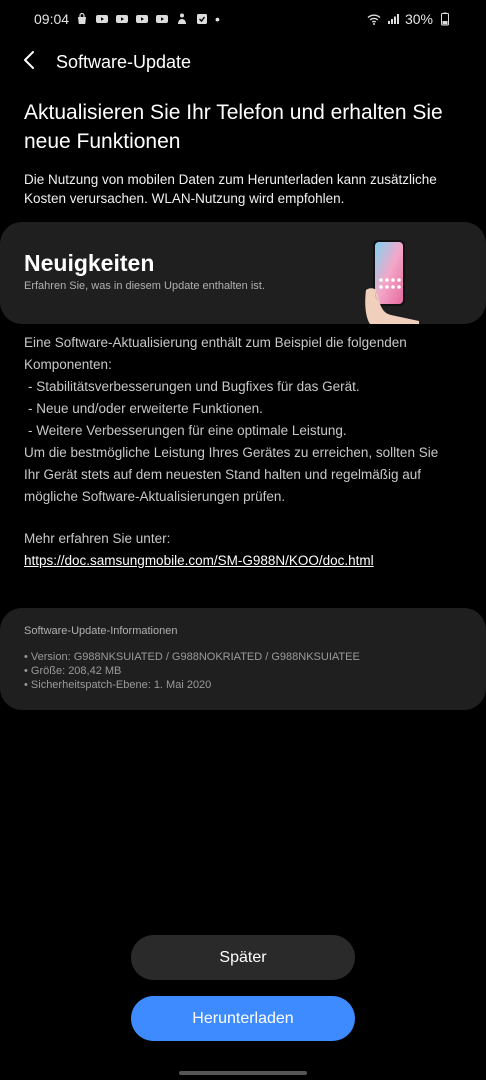 The image size is (486, 1080). Describe the element at coordinates (52, 19) in the screenshot. I see `status-time: 09:04` at that location.